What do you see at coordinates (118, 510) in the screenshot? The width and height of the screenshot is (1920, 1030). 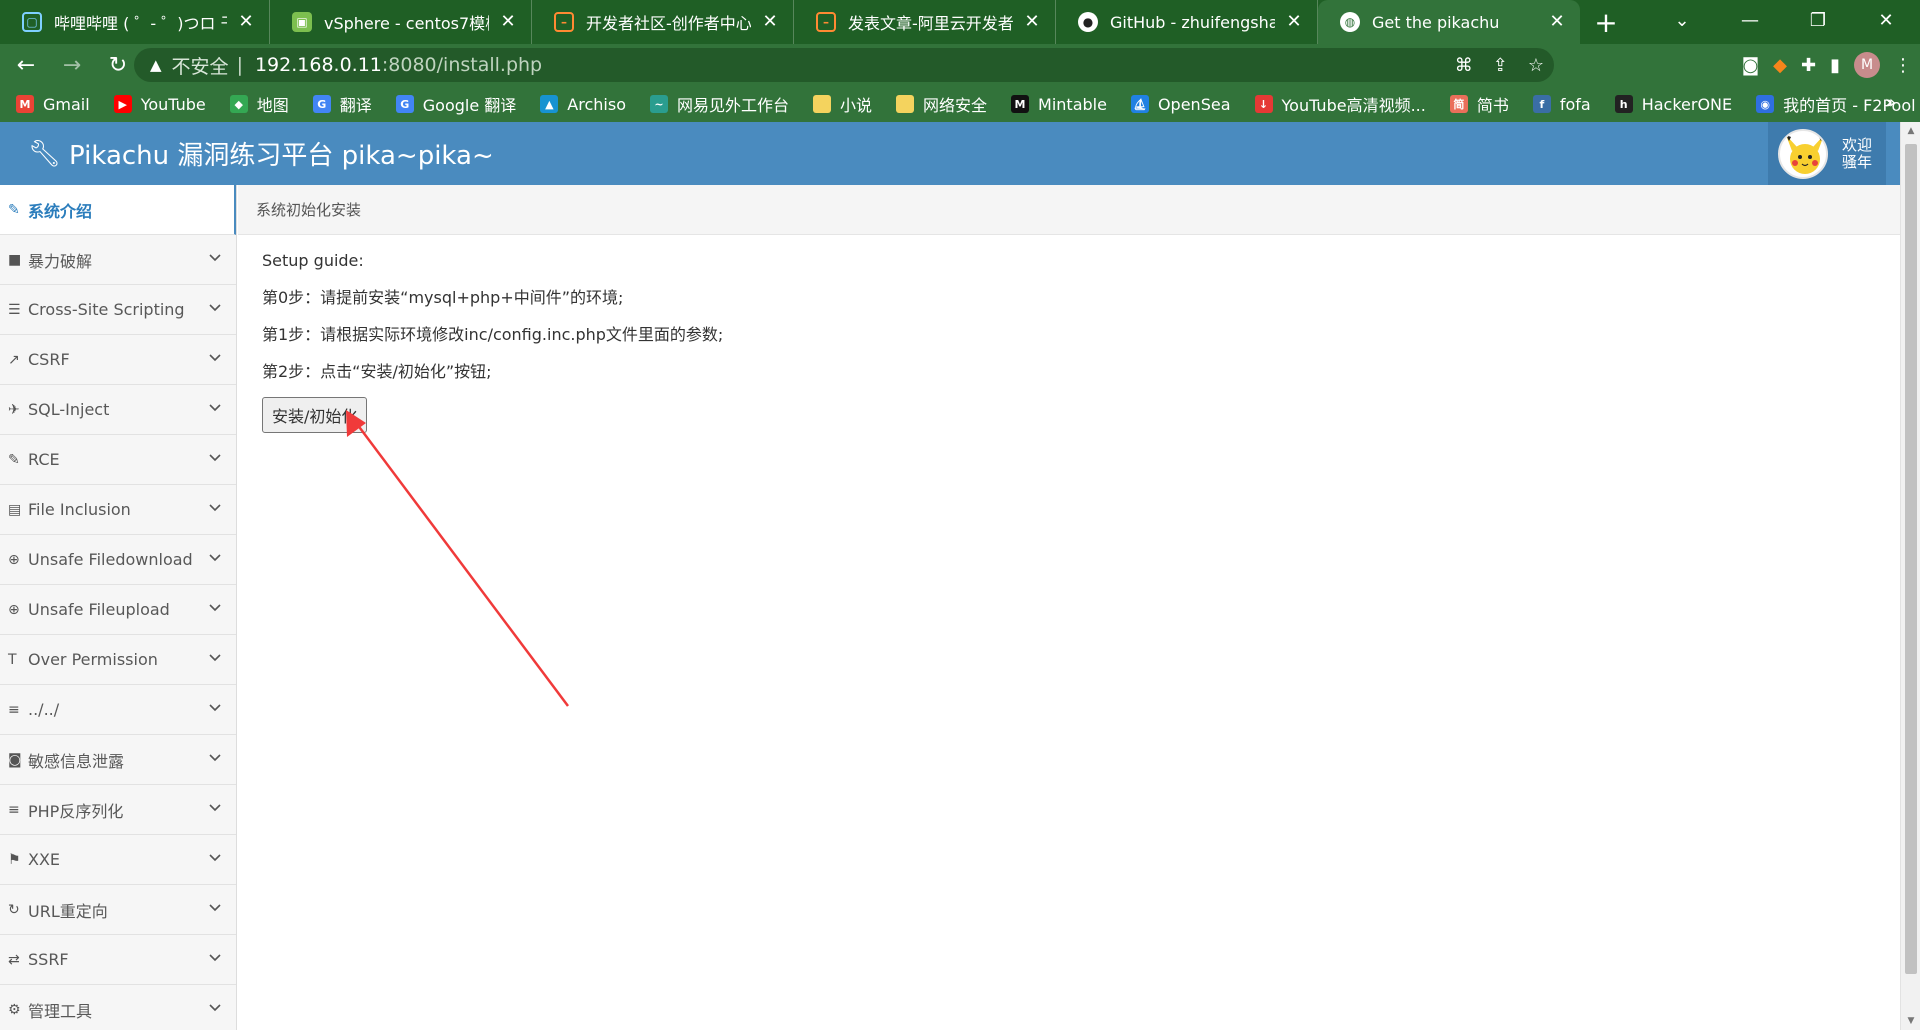 I see `sidebar-item: ▤ File Inclusion` at bounding box center [118, 510].